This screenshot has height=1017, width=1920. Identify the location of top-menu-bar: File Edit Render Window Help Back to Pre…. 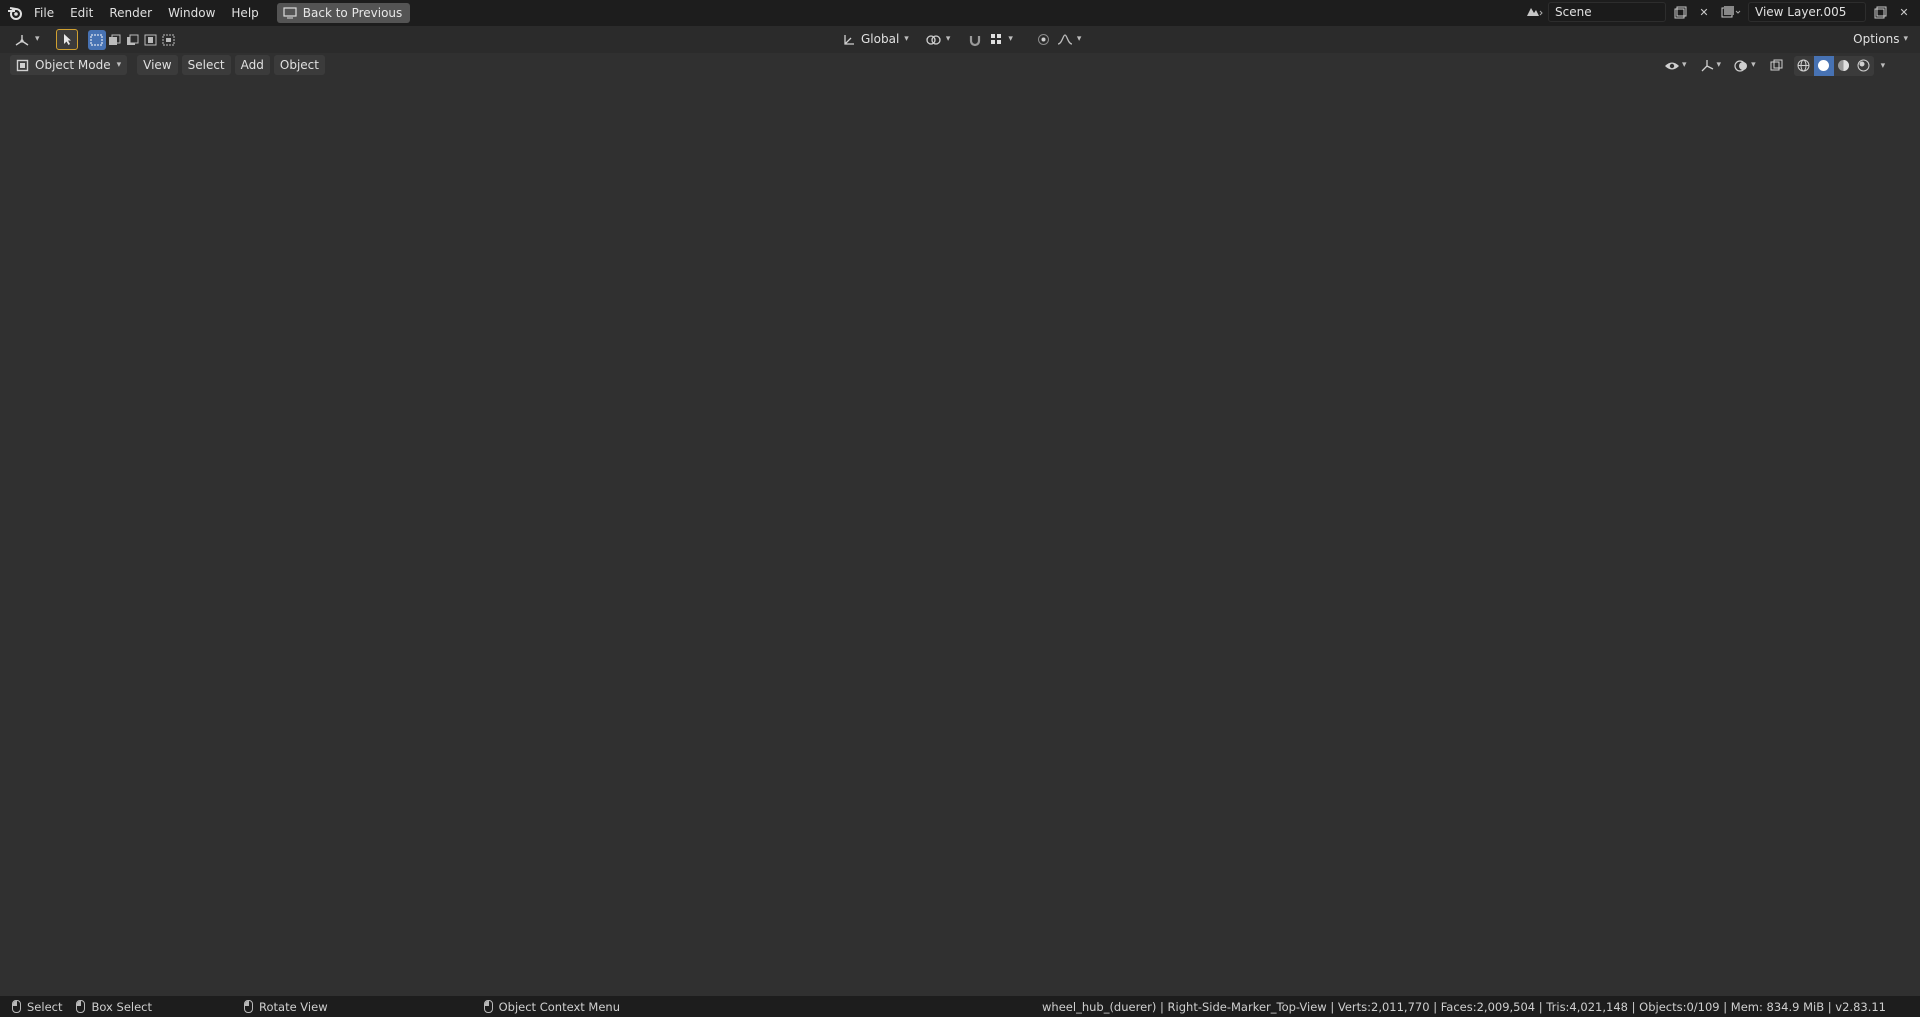
(960, 13).